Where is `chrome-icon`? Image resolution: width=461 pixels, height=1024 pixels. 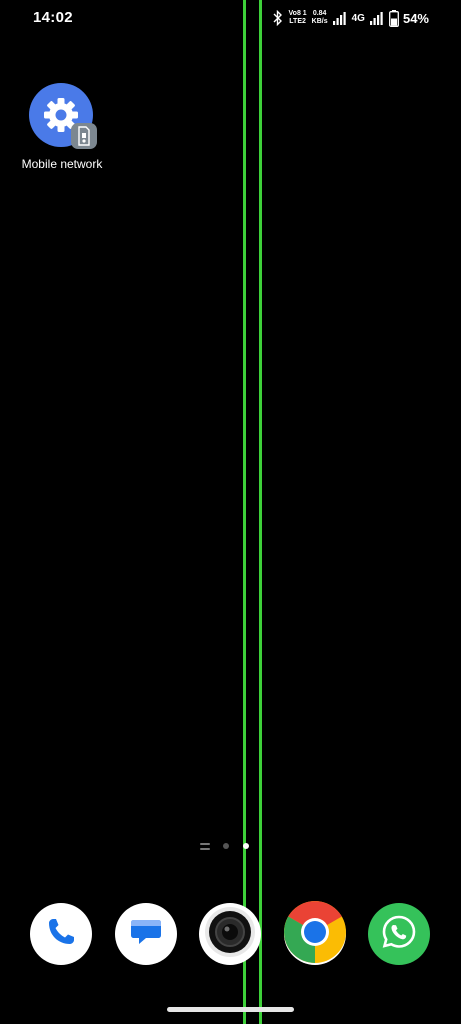 chrome-icon is located at coordinates (315, 934).